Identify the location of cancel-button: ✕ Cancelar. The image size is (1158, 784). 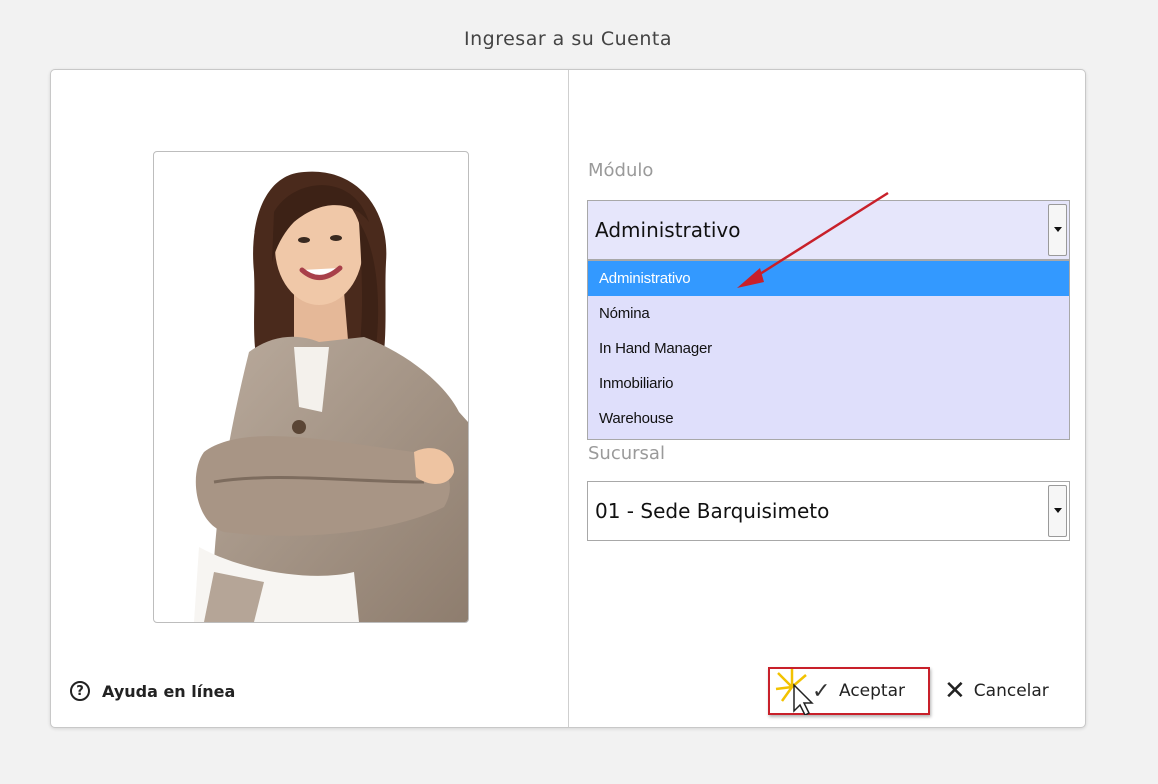
(996, 691).